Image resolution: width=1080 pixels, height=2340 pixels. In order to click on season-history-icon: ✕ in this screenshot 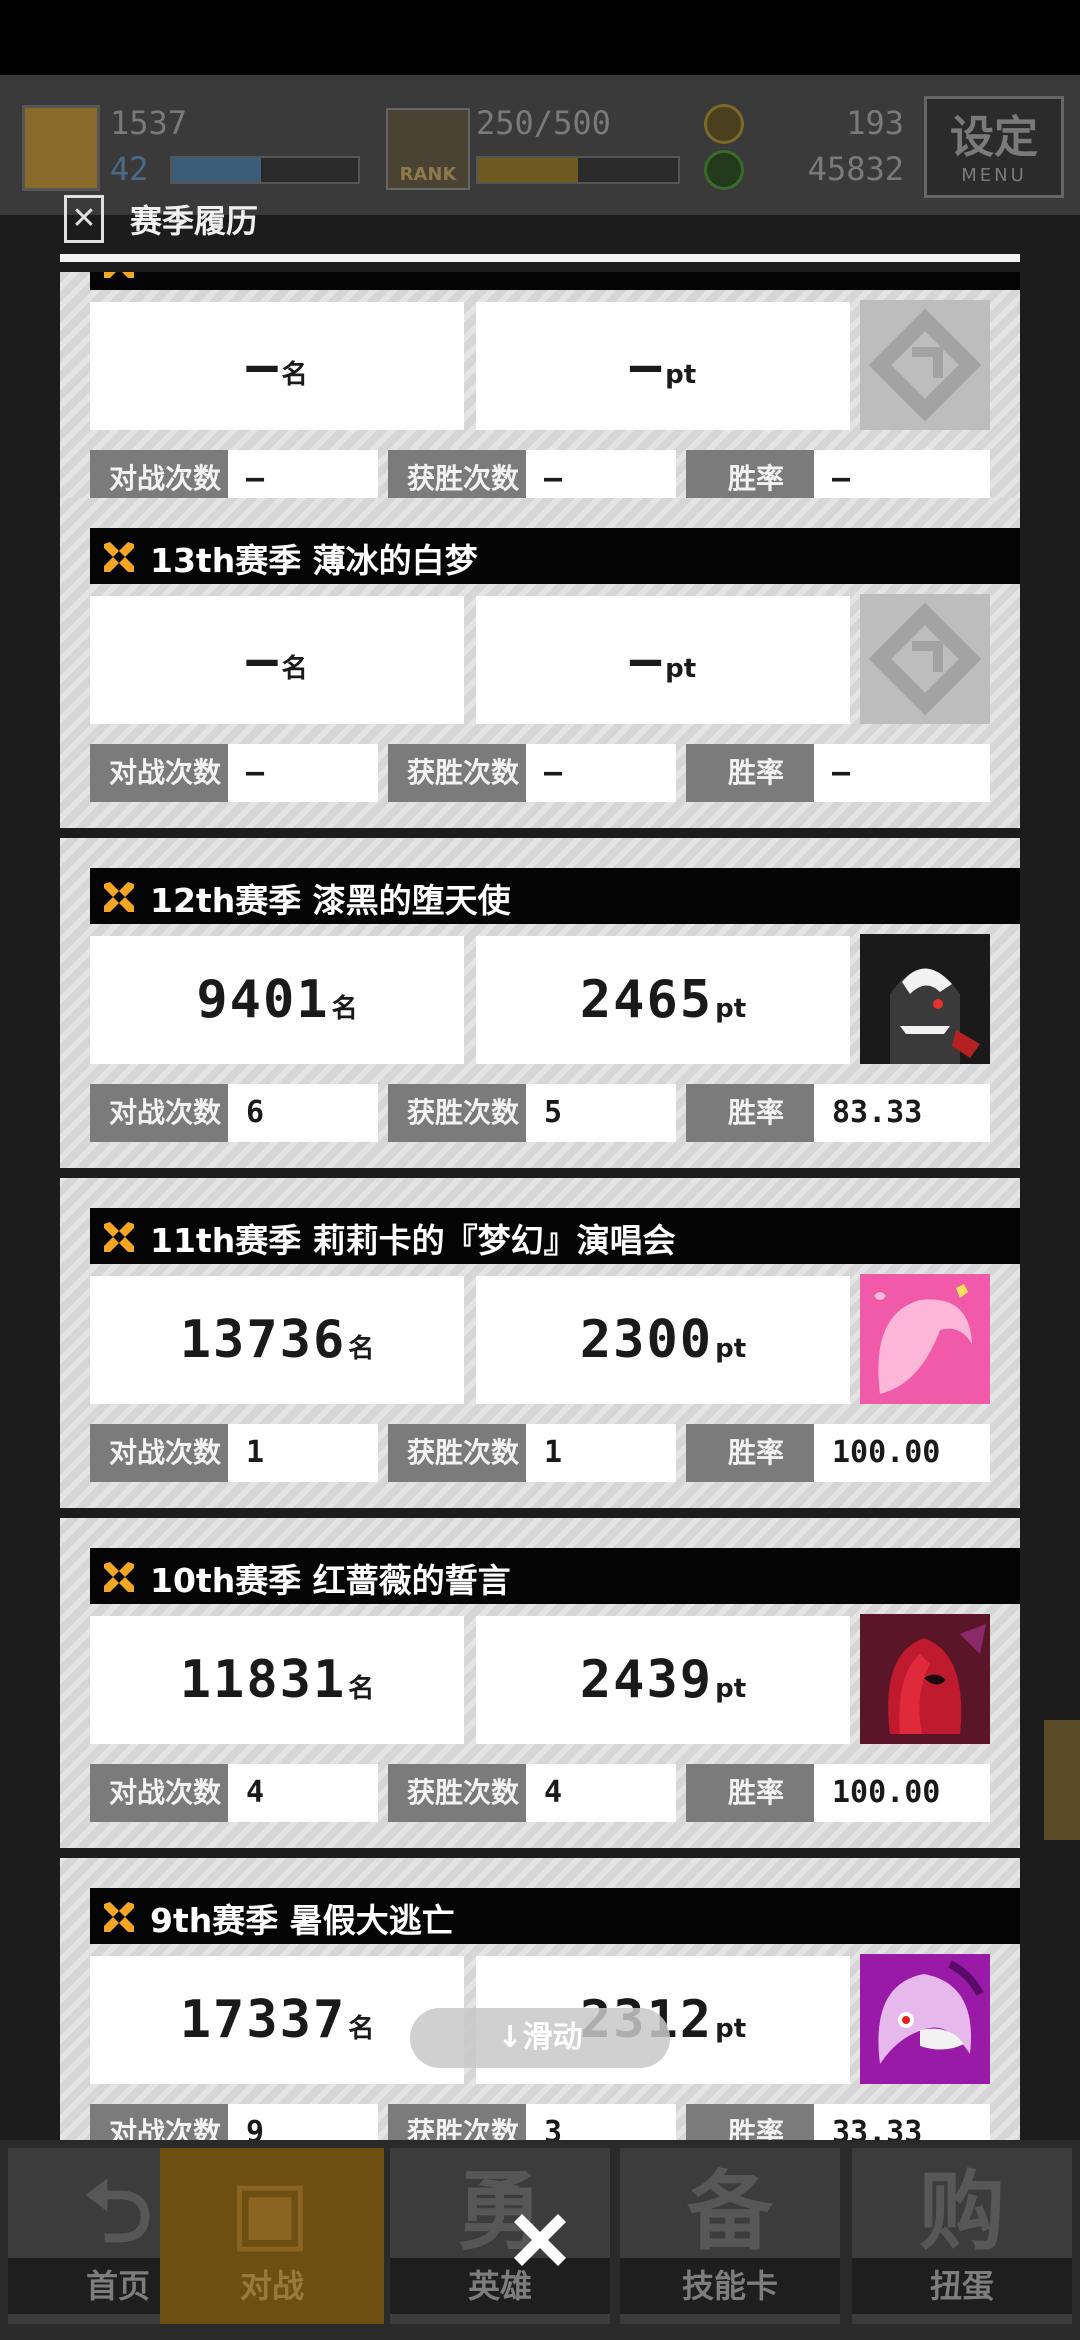, I will do `click(84, 219)`.